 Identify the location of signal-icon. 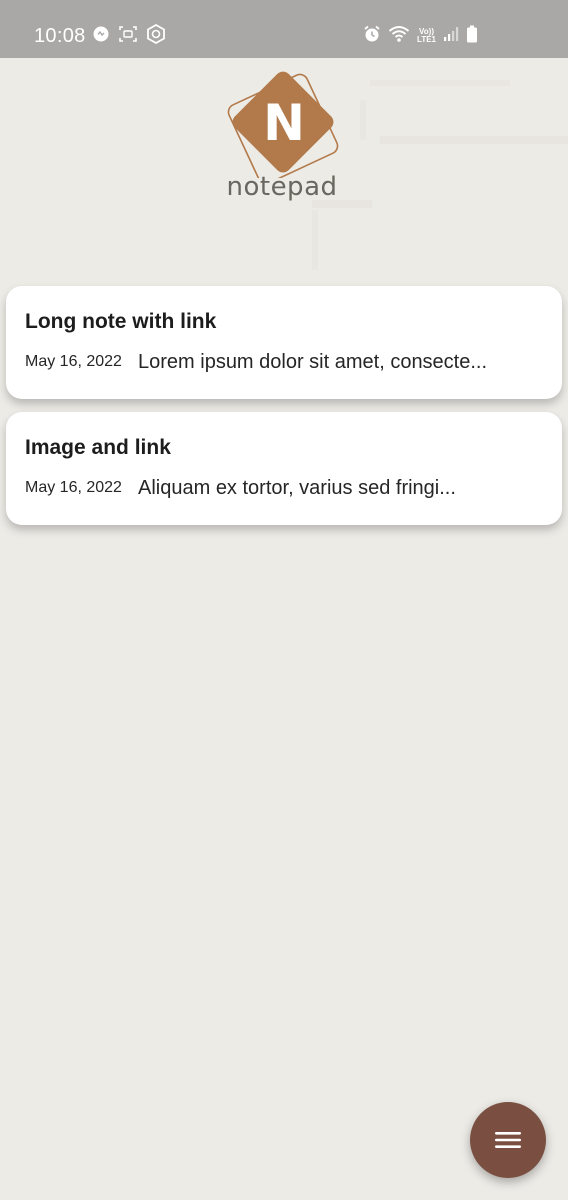
(451, 36).